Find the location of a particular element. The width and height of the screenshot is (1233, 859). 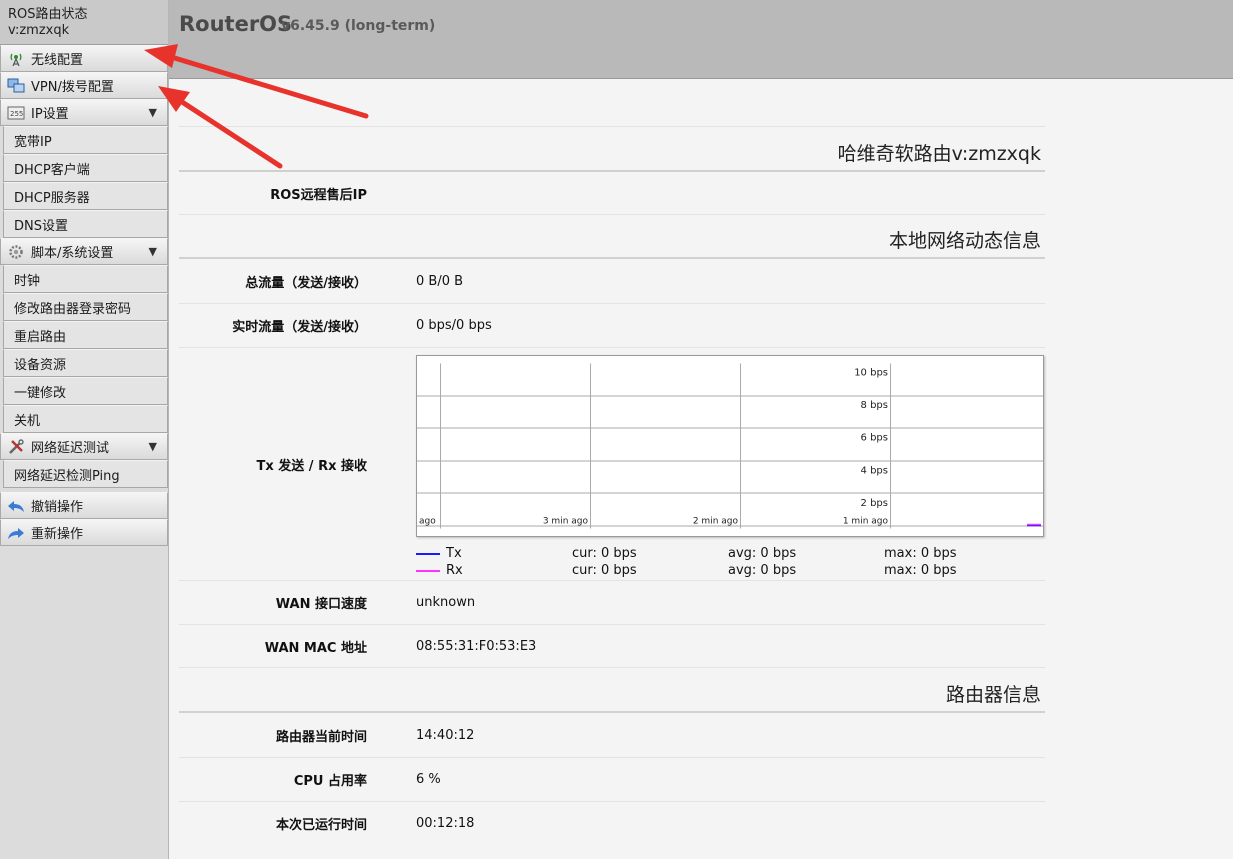

app-title-line1: ROS路由状态 is located at coordinates (48, 14).